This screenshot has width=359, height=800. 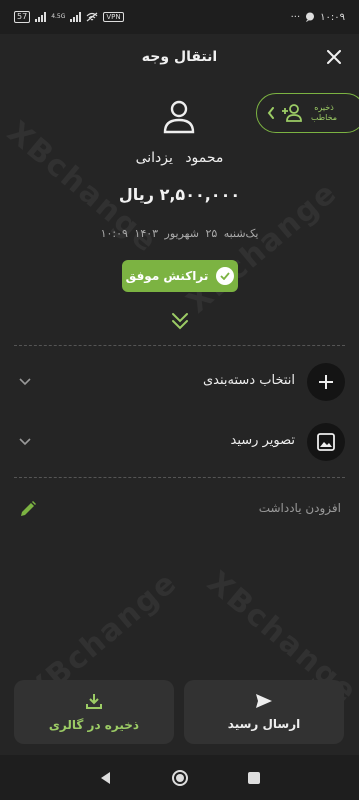 I want to click on pencil-icon, so click(x=28, y=509).